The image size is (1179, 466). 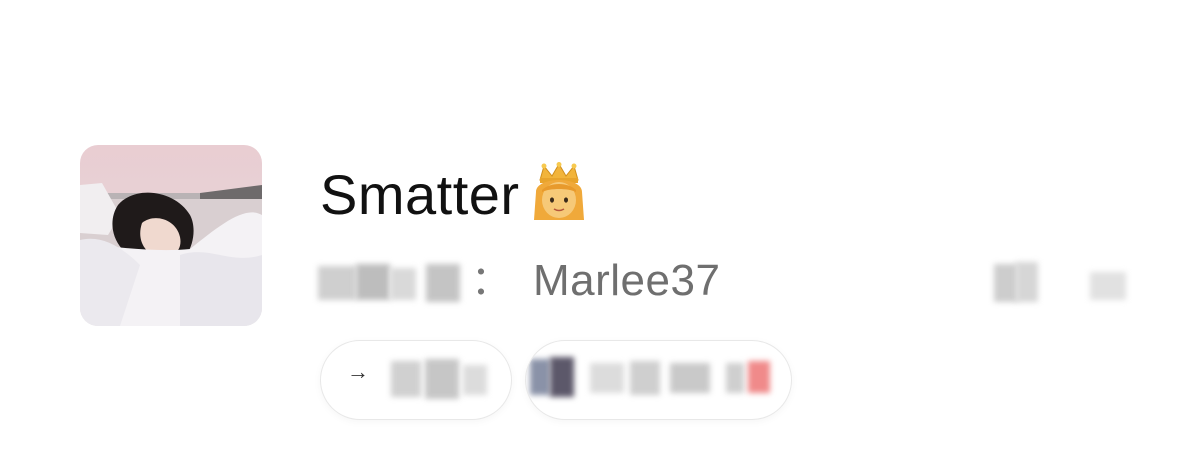 I want to click on princess-crown-emoji-icon, so click(x=558, y=191).